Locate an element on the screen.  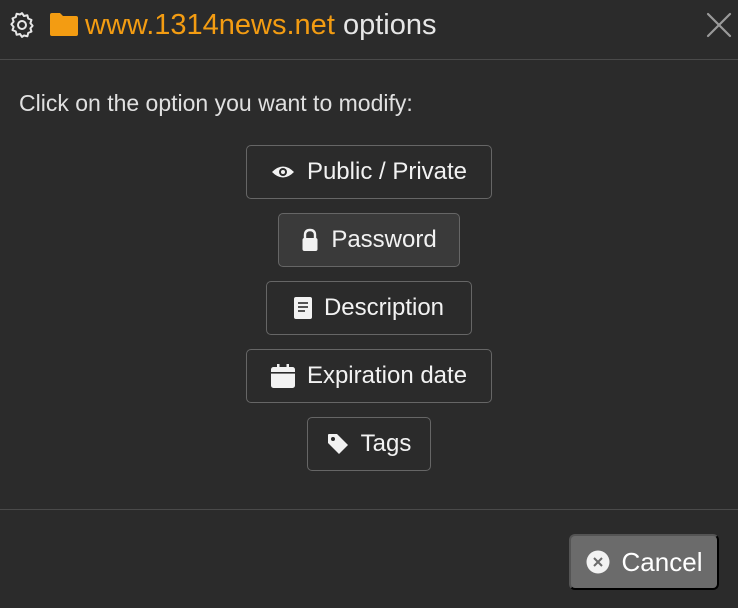
calendar-icon is located at coordinates (282, 376).